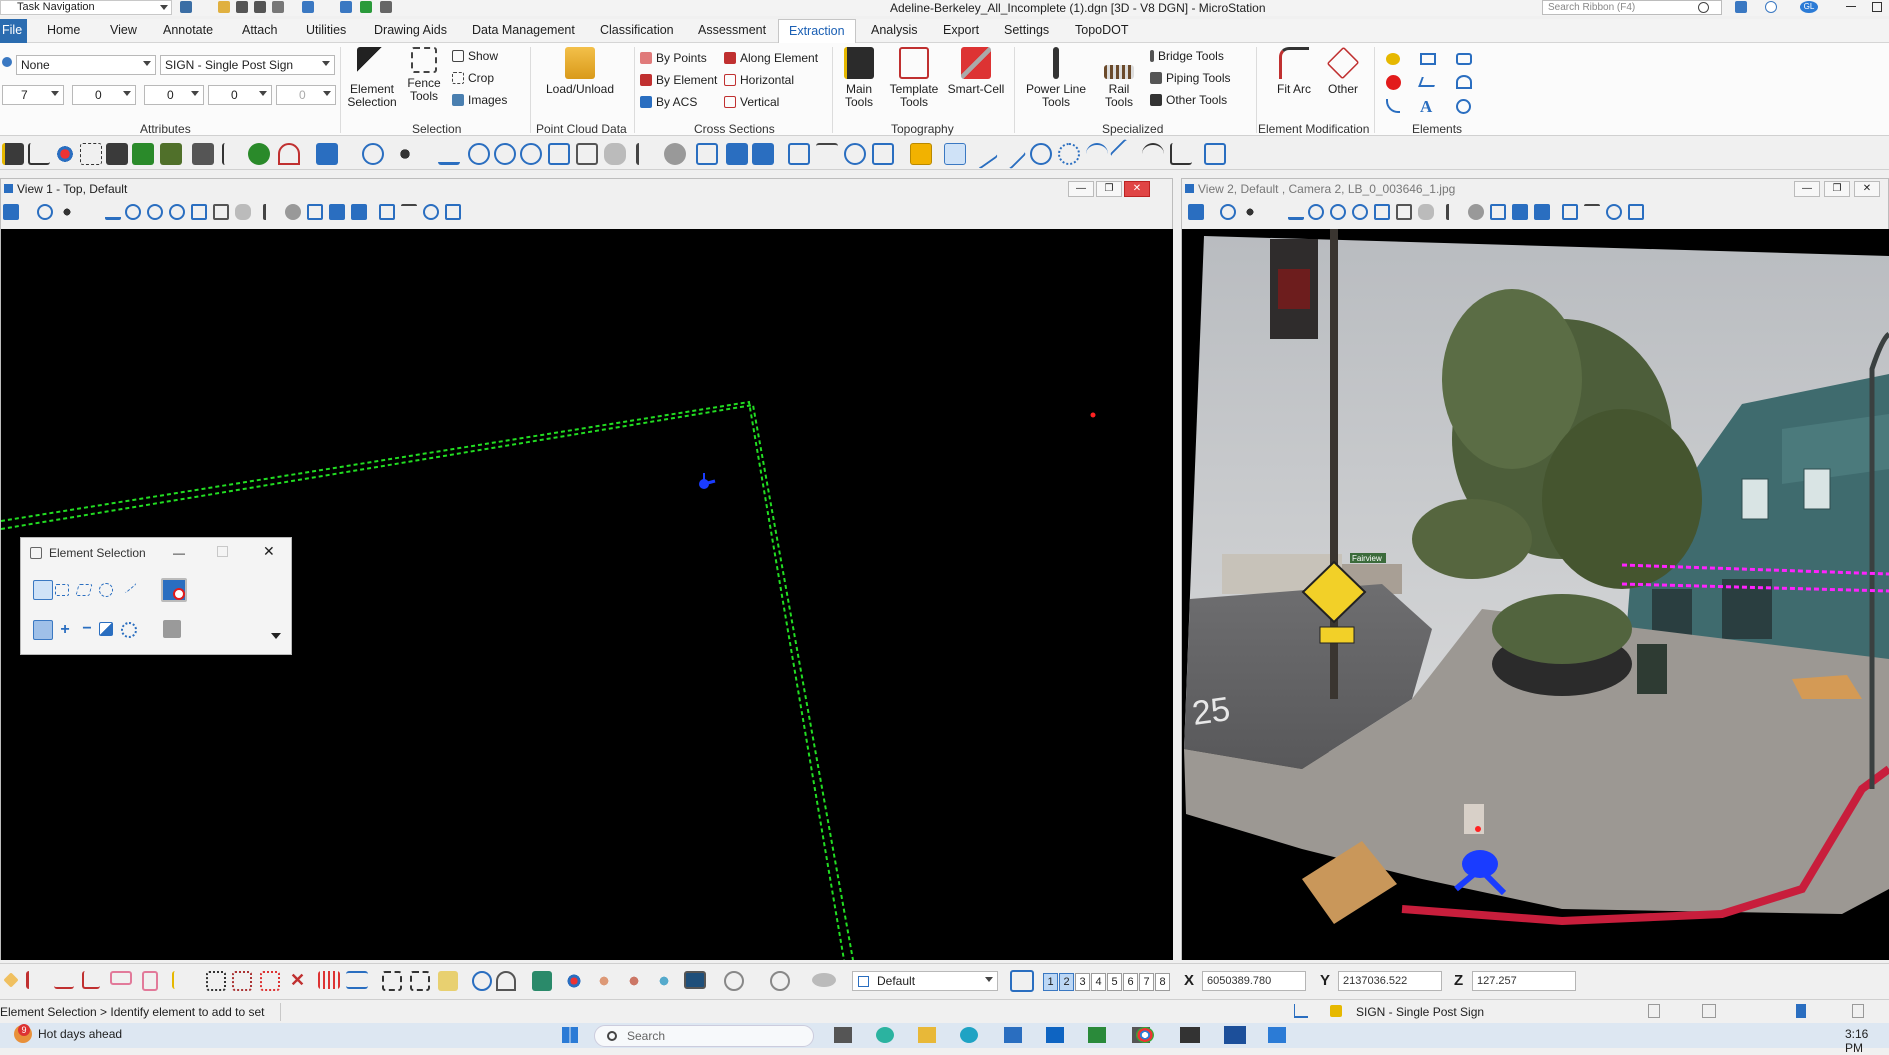  What do you see at coordinates (695, 980) in the screenshot?
I see `monitor-icon` at bounding box center [695, 980].